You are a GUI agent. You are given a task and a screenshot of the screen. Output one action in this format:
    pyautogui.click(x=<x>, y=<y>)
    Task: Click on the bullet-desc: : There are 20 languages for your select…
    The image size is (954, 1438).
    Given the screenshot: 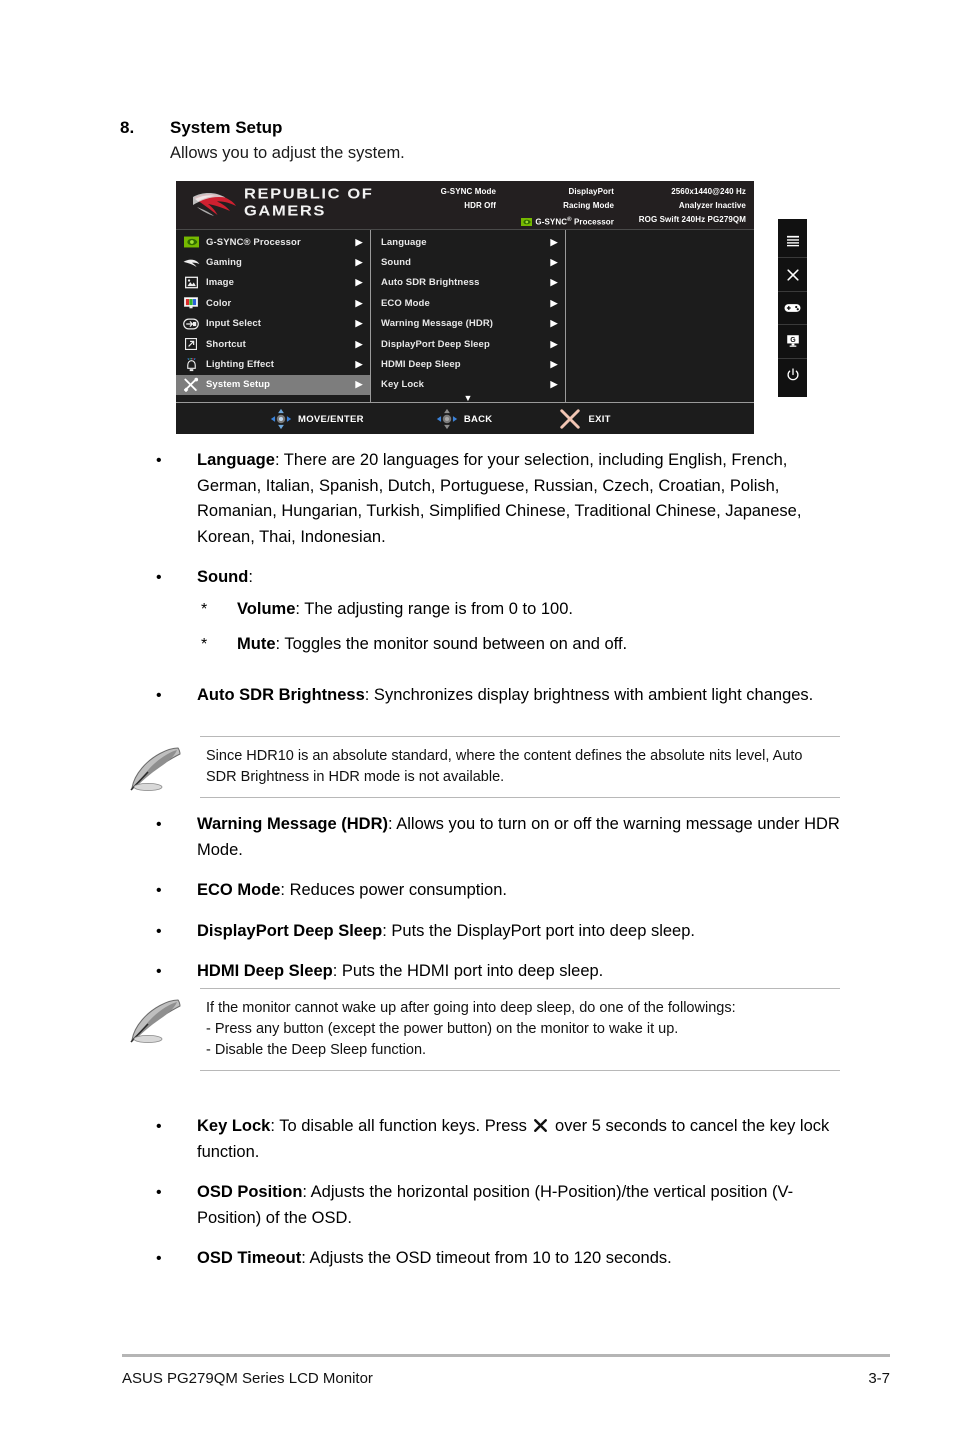 What is the action you would take?
    pyautogui.click(x=499, y=498)
    